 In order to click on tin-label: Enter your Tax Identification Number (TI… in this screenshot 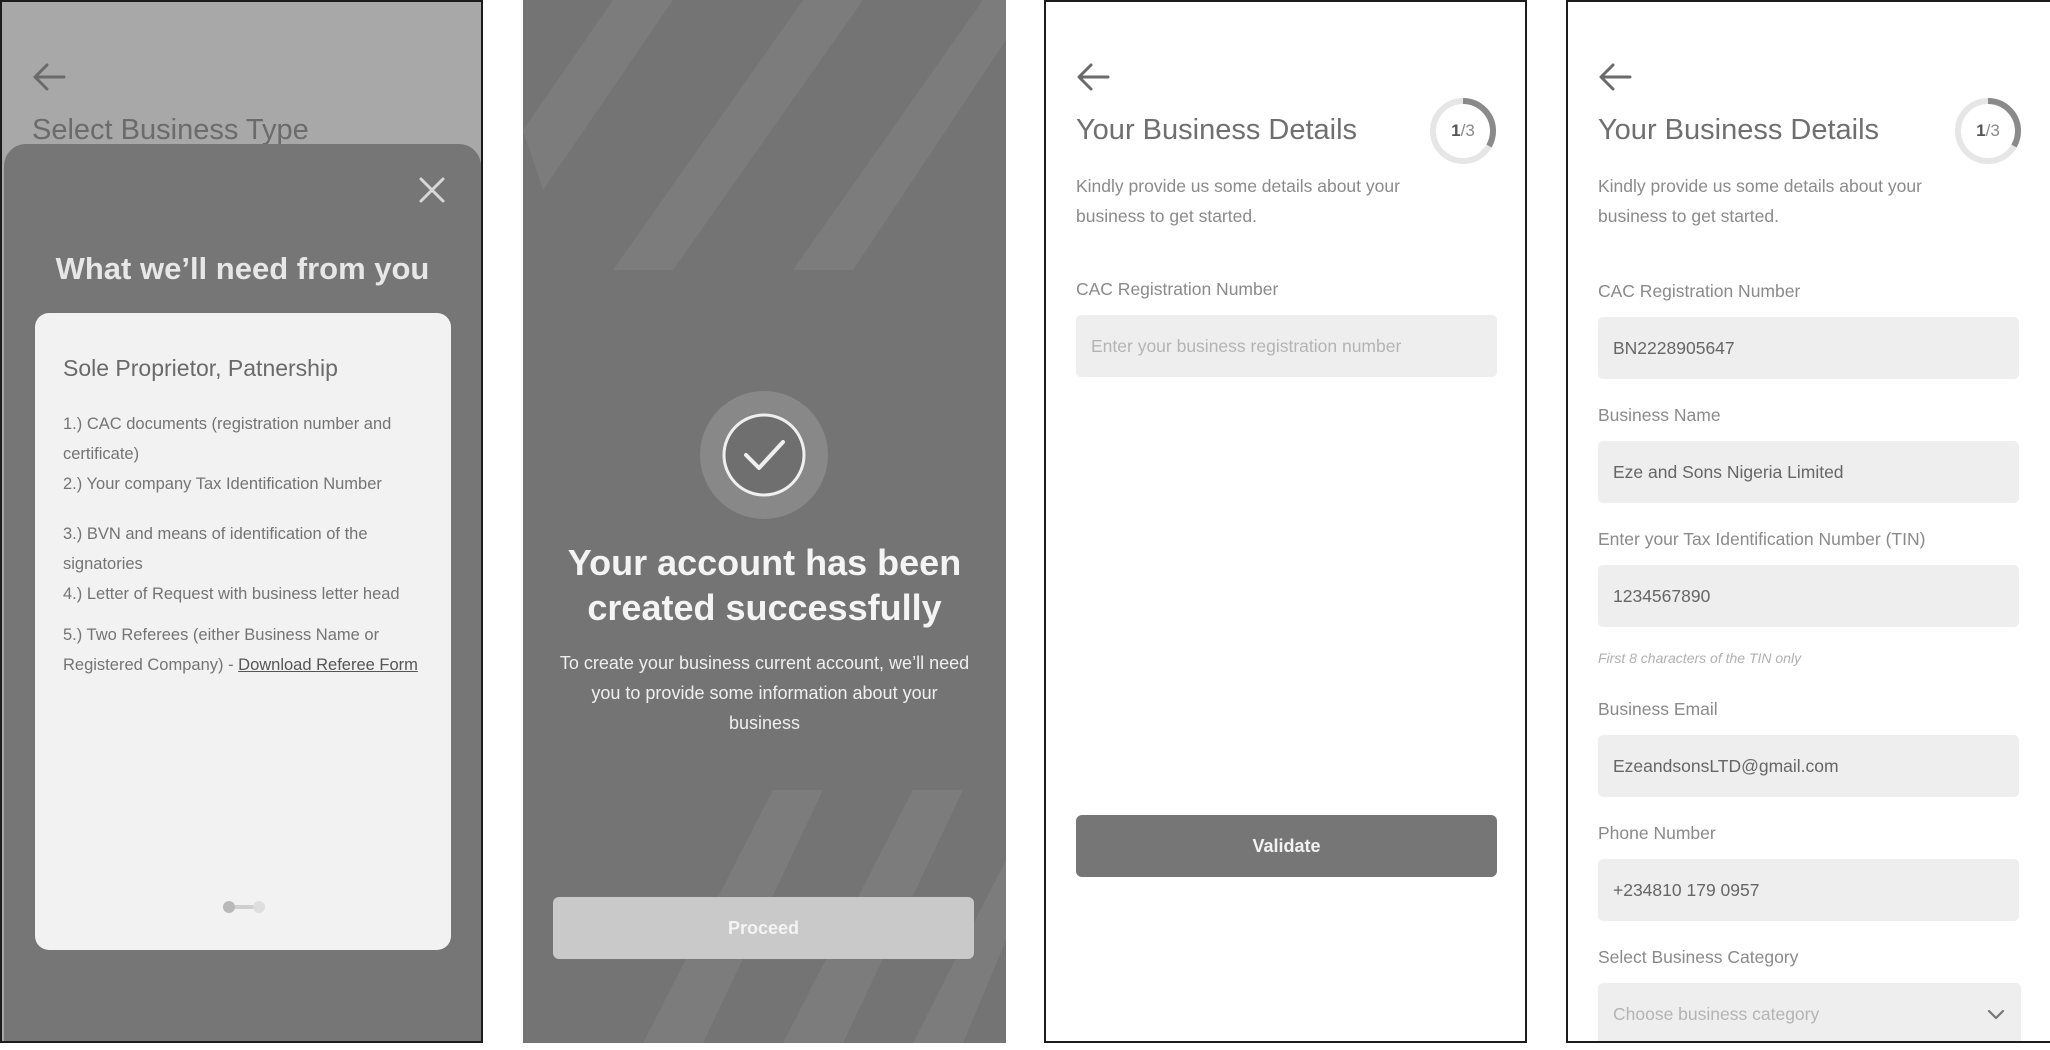, I will do `click(1762, 539)`.